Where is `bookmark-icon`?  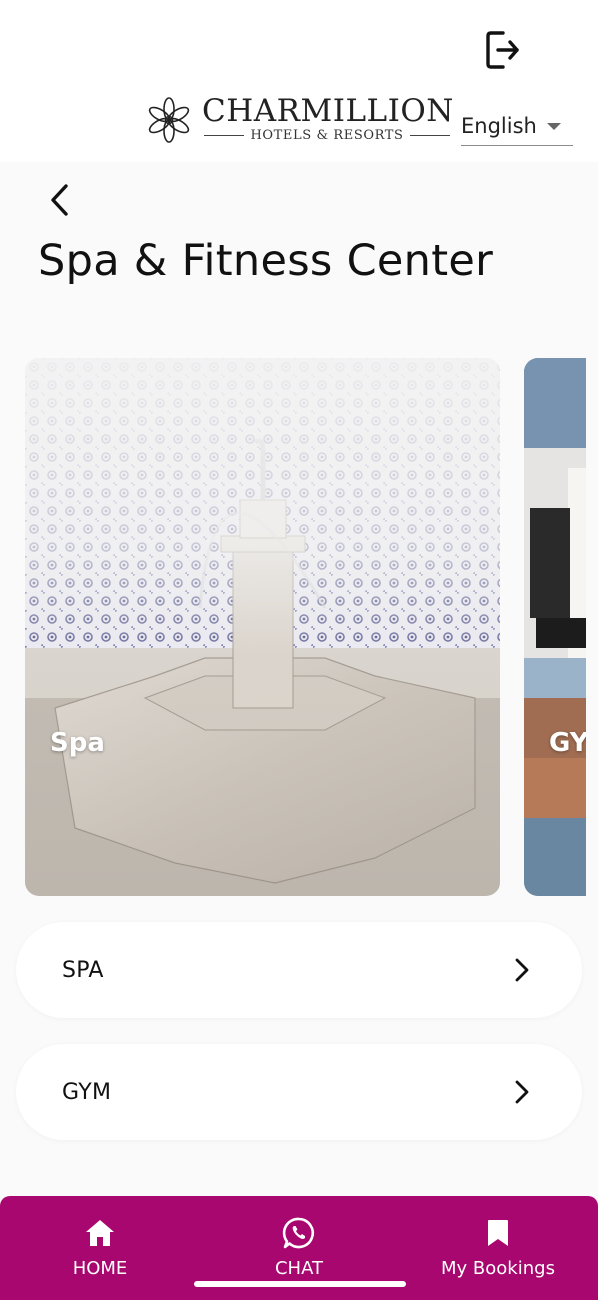
bookmark-icon is located at coordinates (498, 1233).